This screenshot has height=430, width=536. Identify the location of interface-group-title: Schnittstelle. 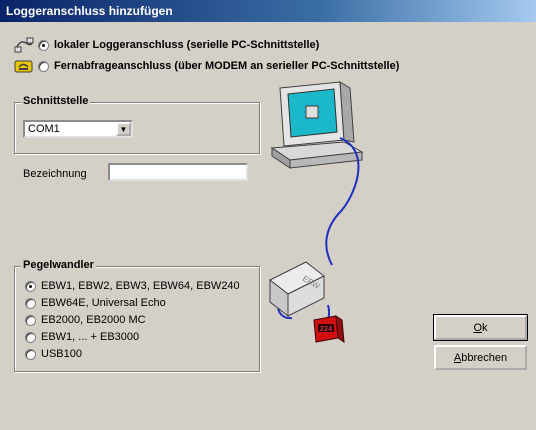
(56, 101).